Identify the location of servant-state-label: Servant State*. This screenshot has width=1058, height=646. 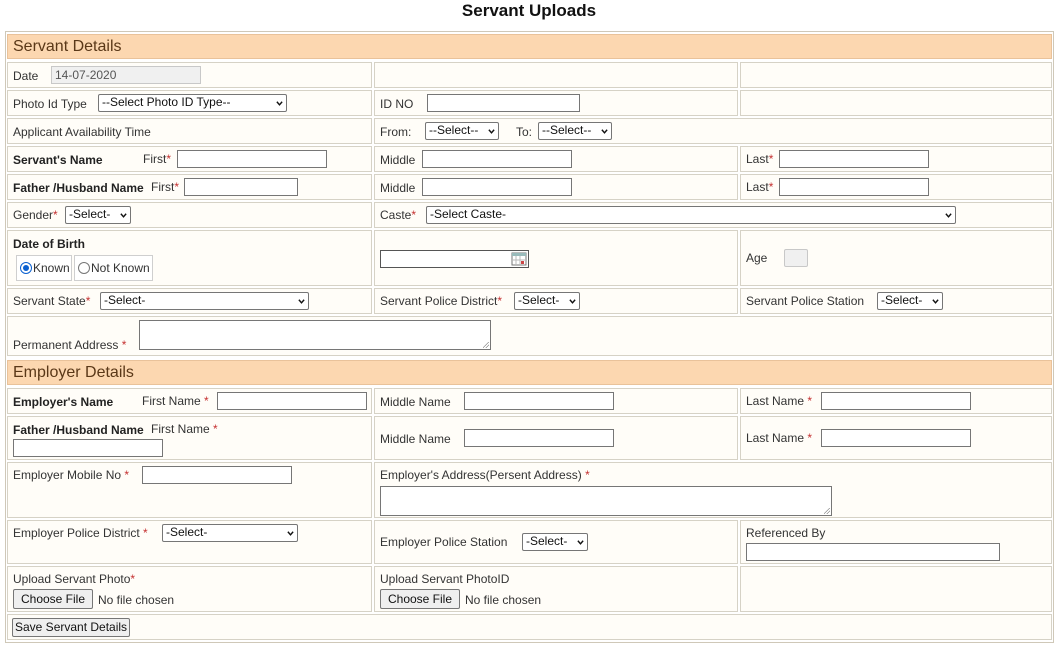
(52, 301).